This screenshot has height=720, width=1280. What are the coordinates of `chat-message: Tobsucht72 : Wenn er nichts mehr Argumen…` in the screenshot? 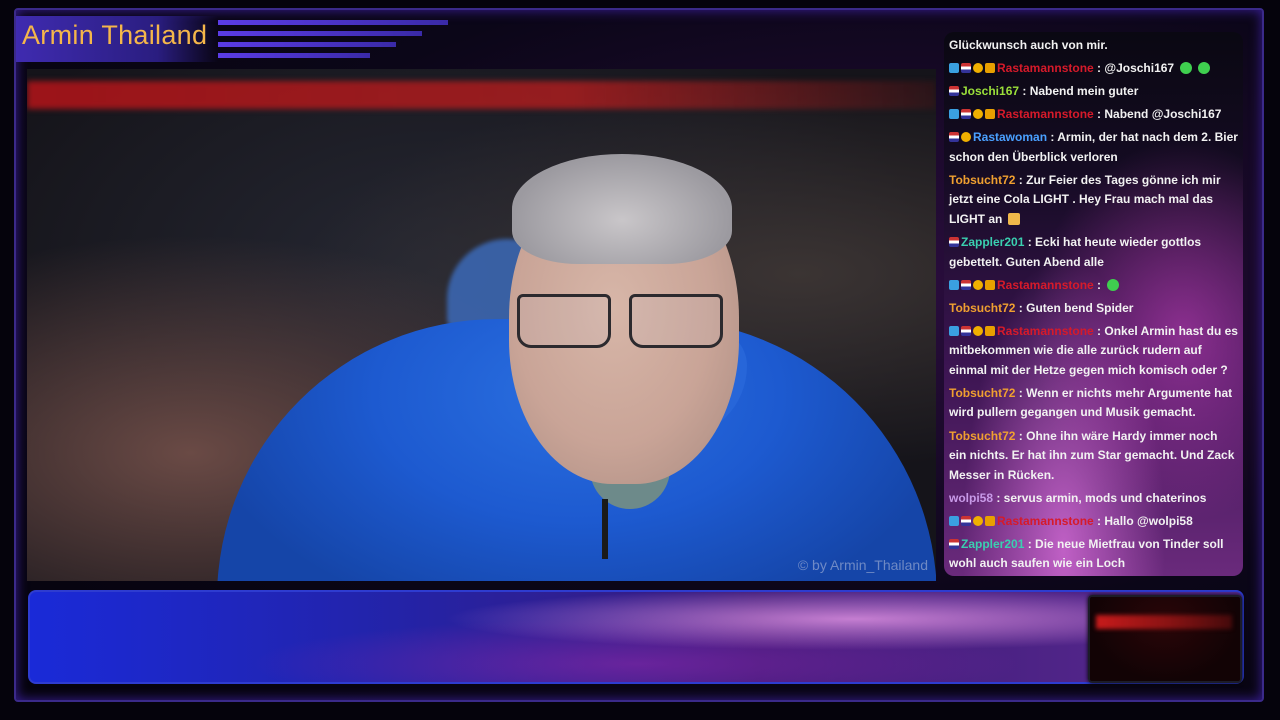 It's located at (1093, 403).